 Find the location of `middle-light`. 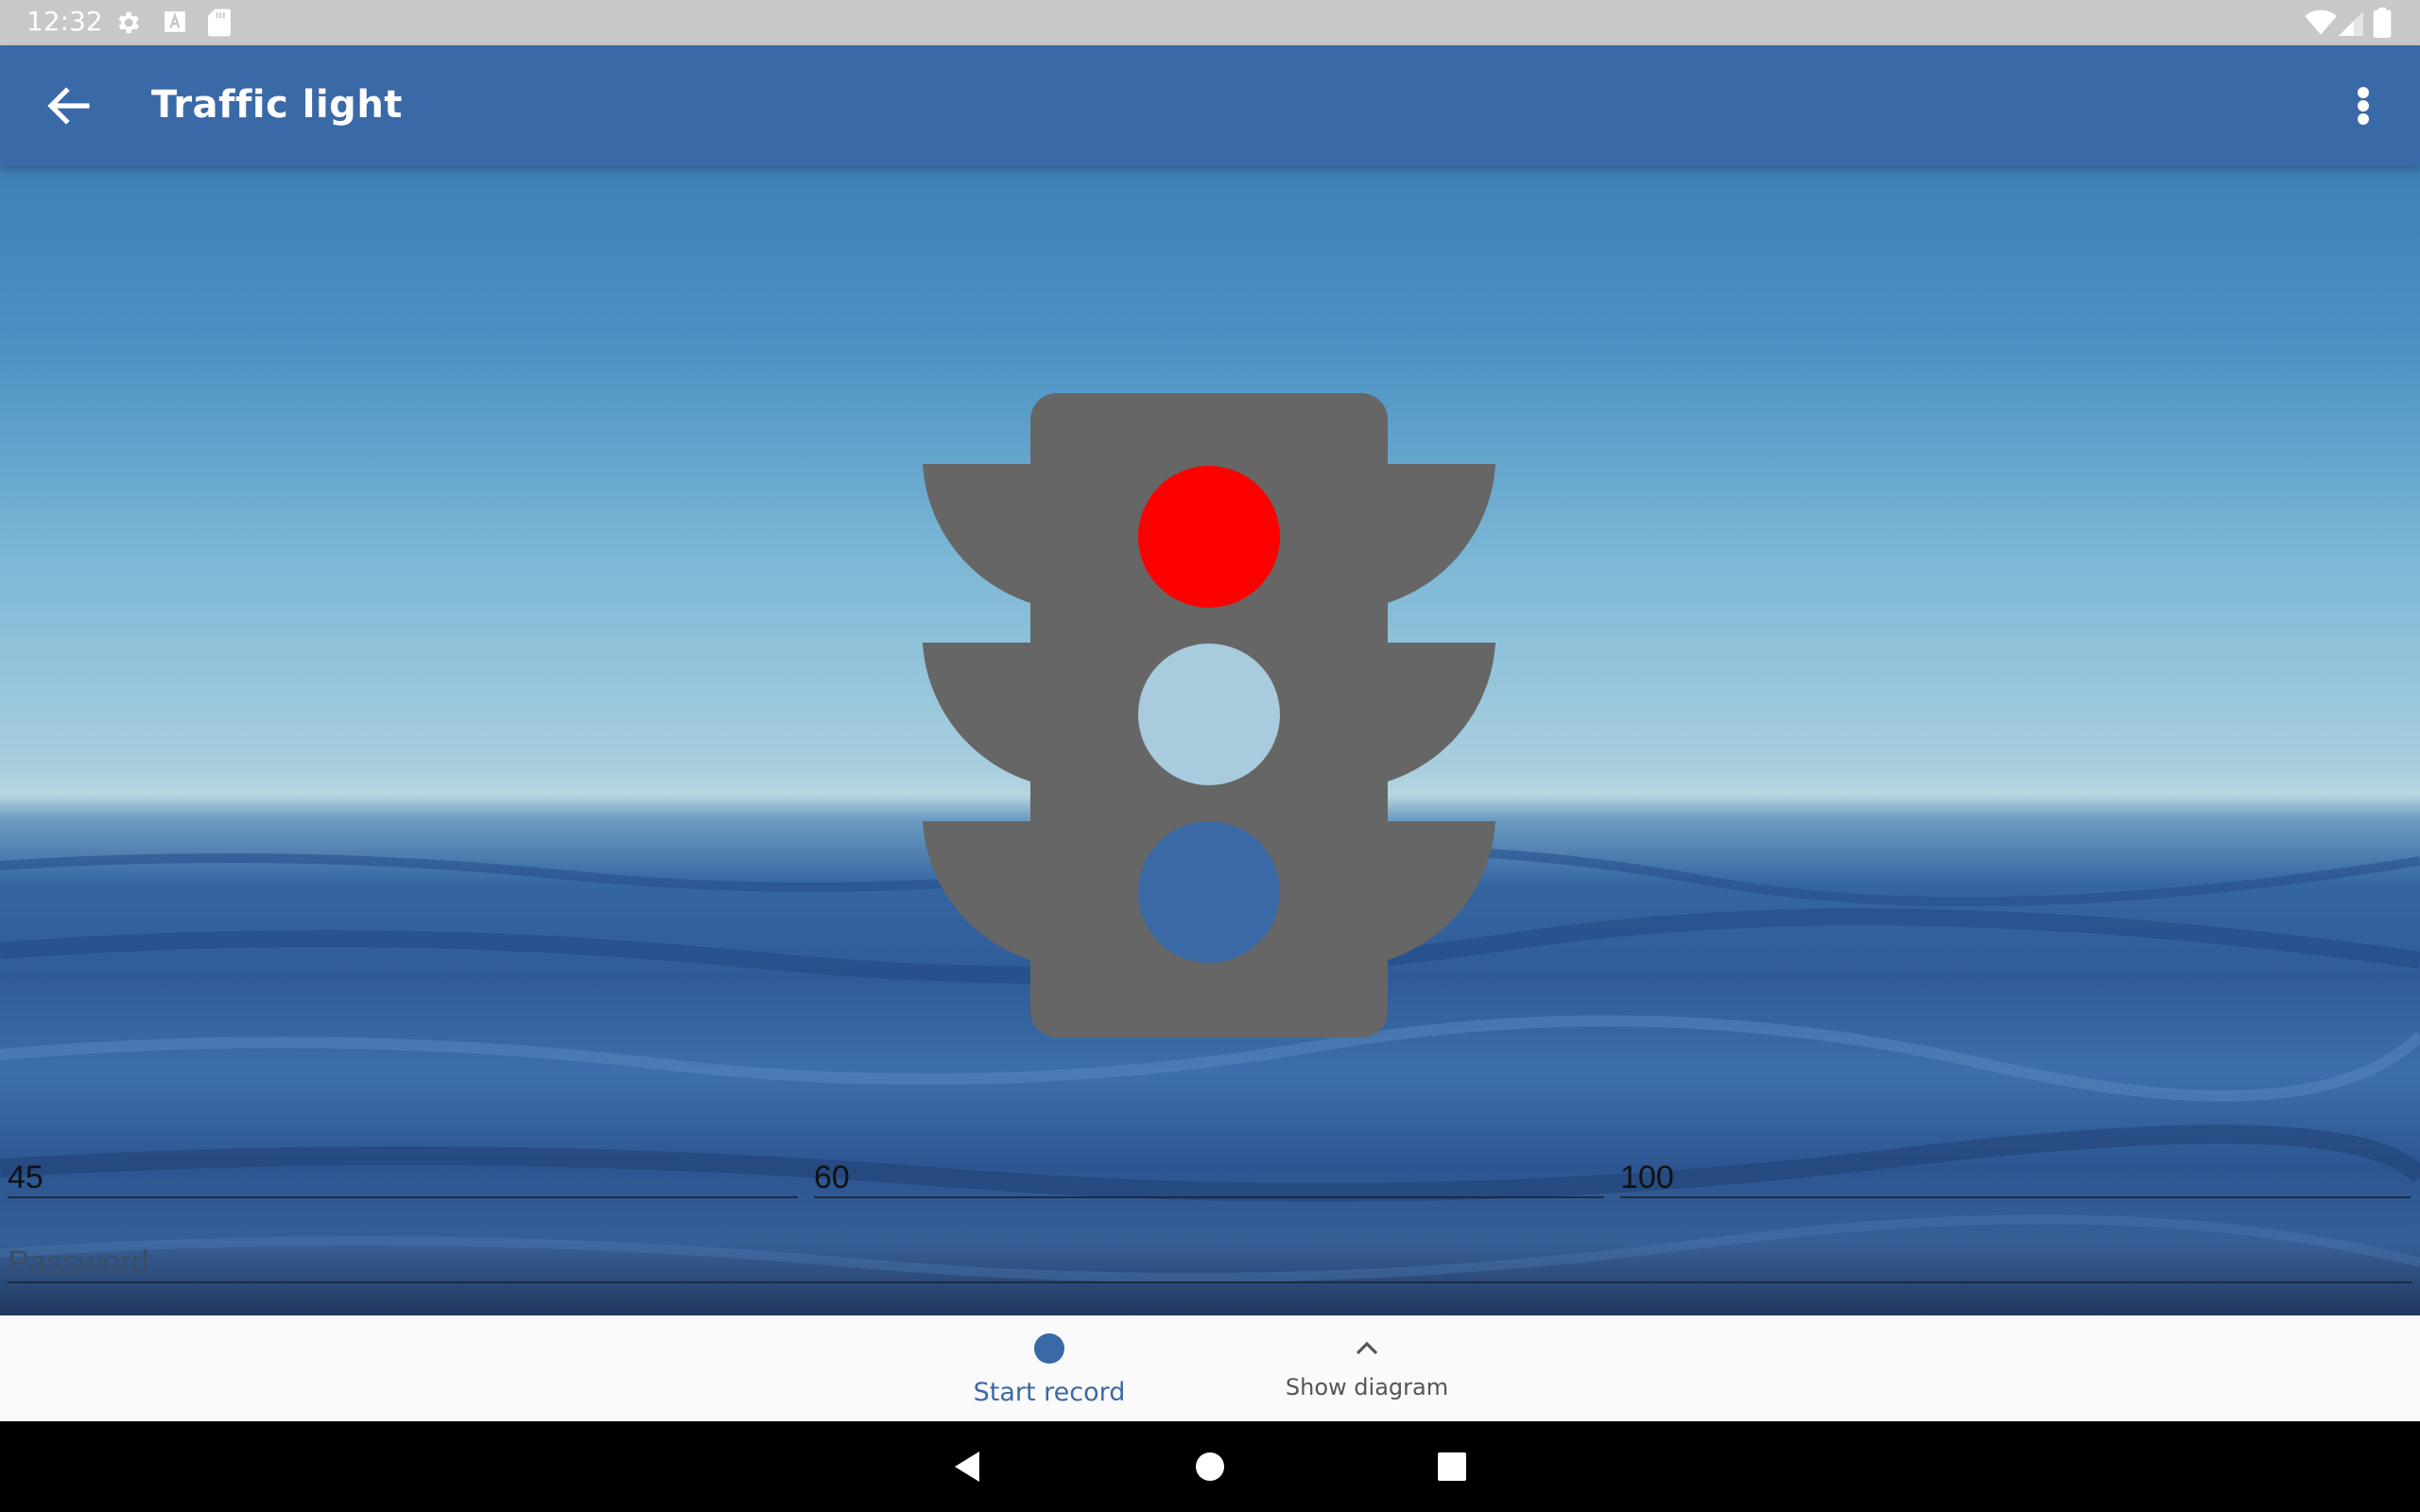

middle-light is located at coordinates (1209, 714).